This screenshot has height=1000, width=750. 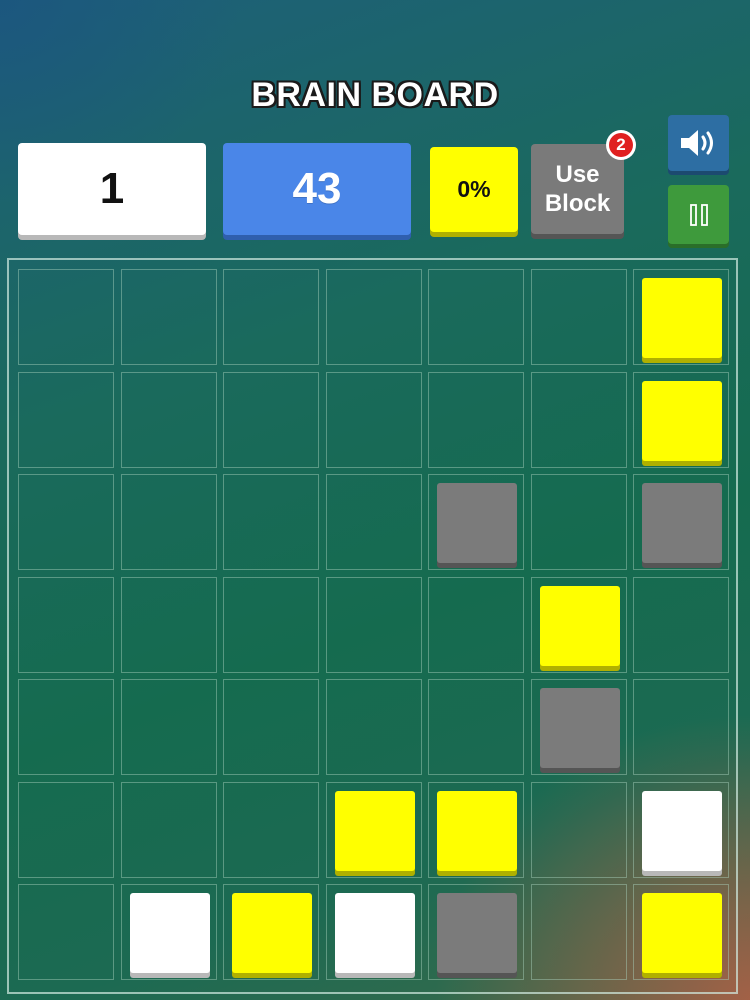 What do you see at coordinates (271, 727) in the screenshot?
I see `board-cell-r5-c3` at bounding box center [271, 727].